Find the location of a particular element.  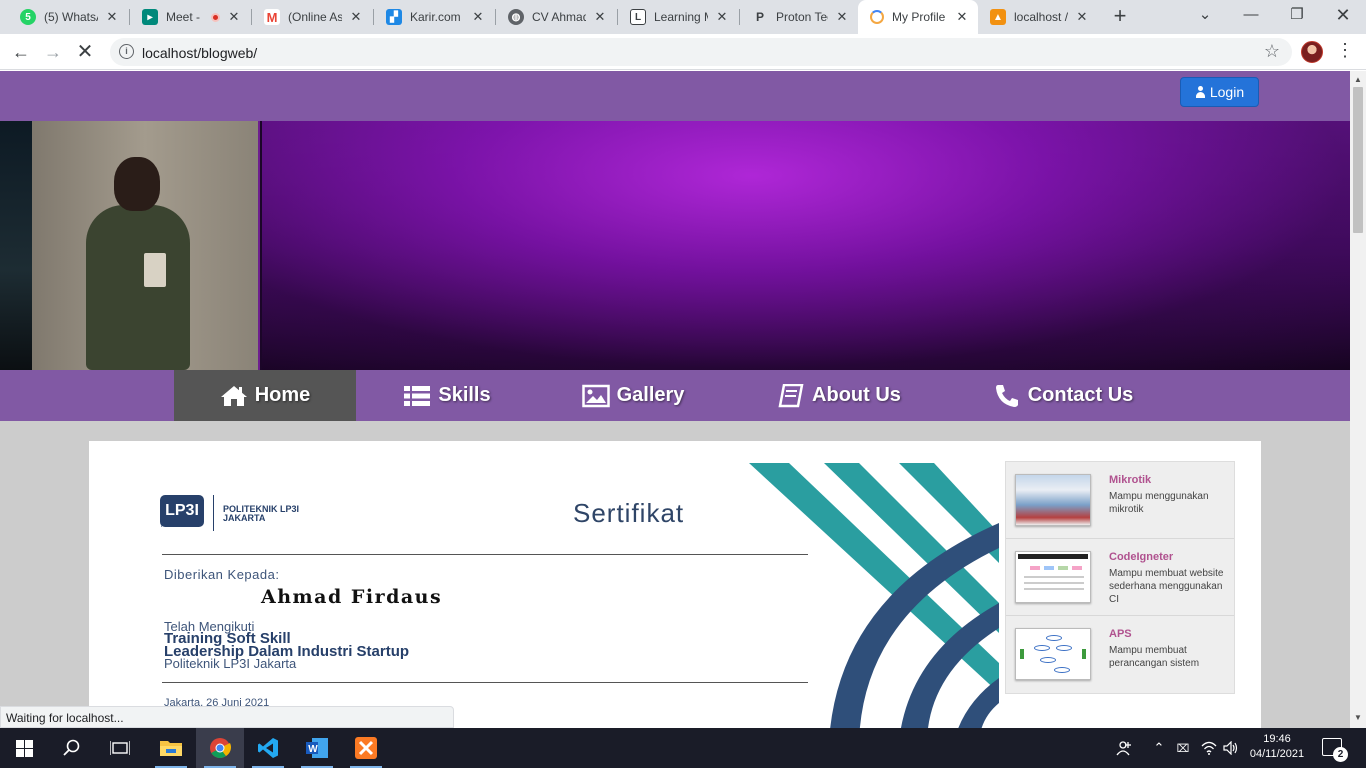

tab-proton: P Proton Tech ✕ is located at coordinates (799, 17).